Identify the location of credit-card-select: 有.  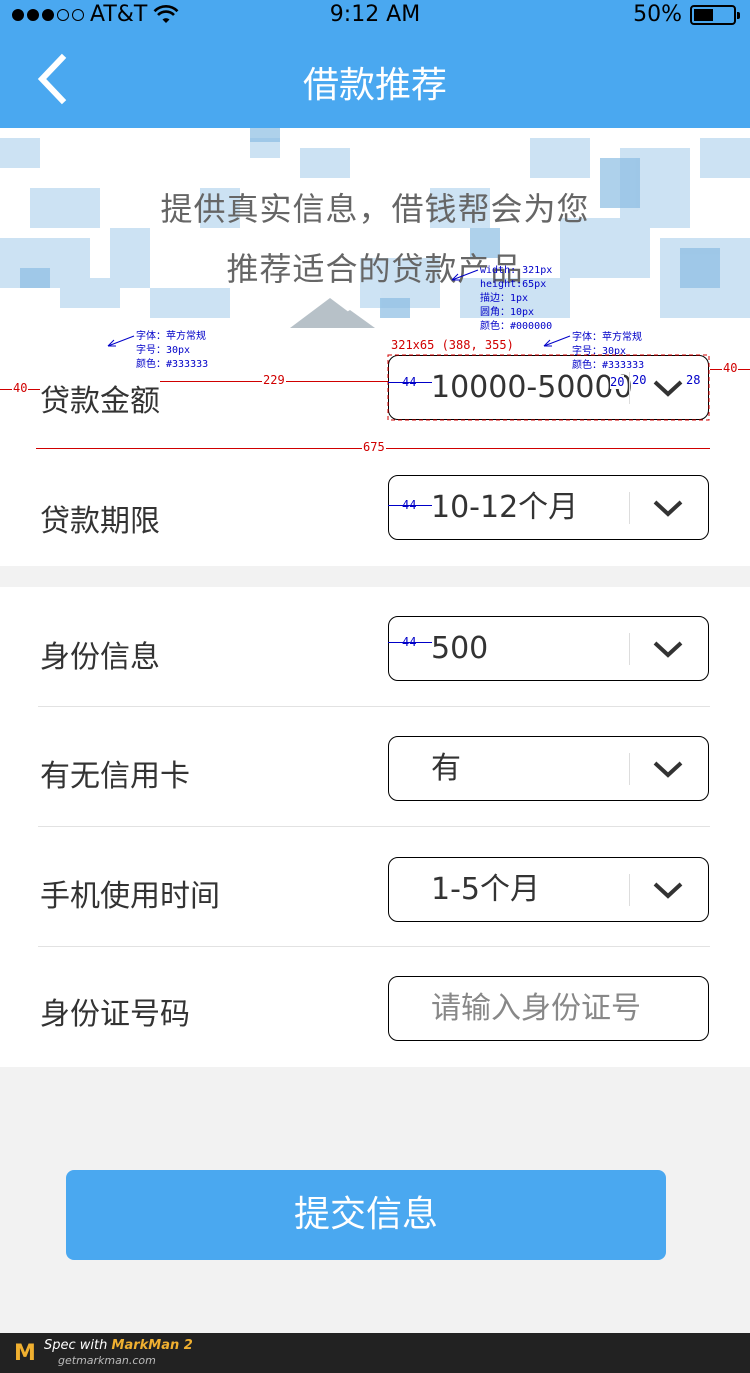
(548, 768).